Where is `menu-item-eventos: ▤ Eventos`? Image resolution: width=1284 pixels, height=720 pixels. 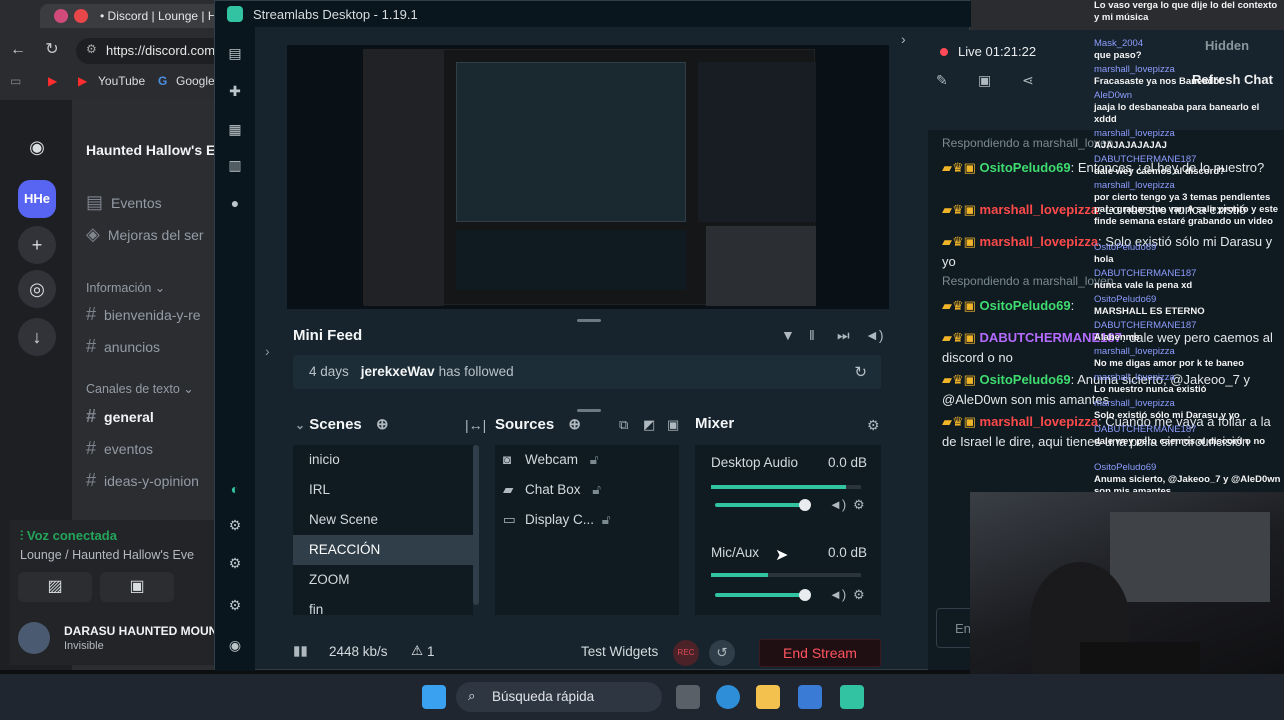
menu-item-eventos: ▤ Eventos is located at coordinates (124, 202).